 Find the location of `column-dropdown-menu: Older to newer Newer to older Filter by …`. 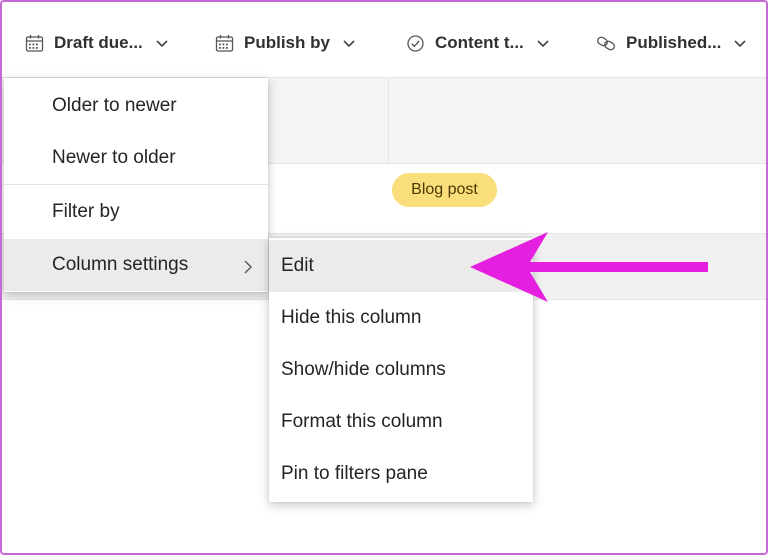

column-dropdown-menu: Older to newer Newer to older Filter by … is located at coordinates (136, 185).